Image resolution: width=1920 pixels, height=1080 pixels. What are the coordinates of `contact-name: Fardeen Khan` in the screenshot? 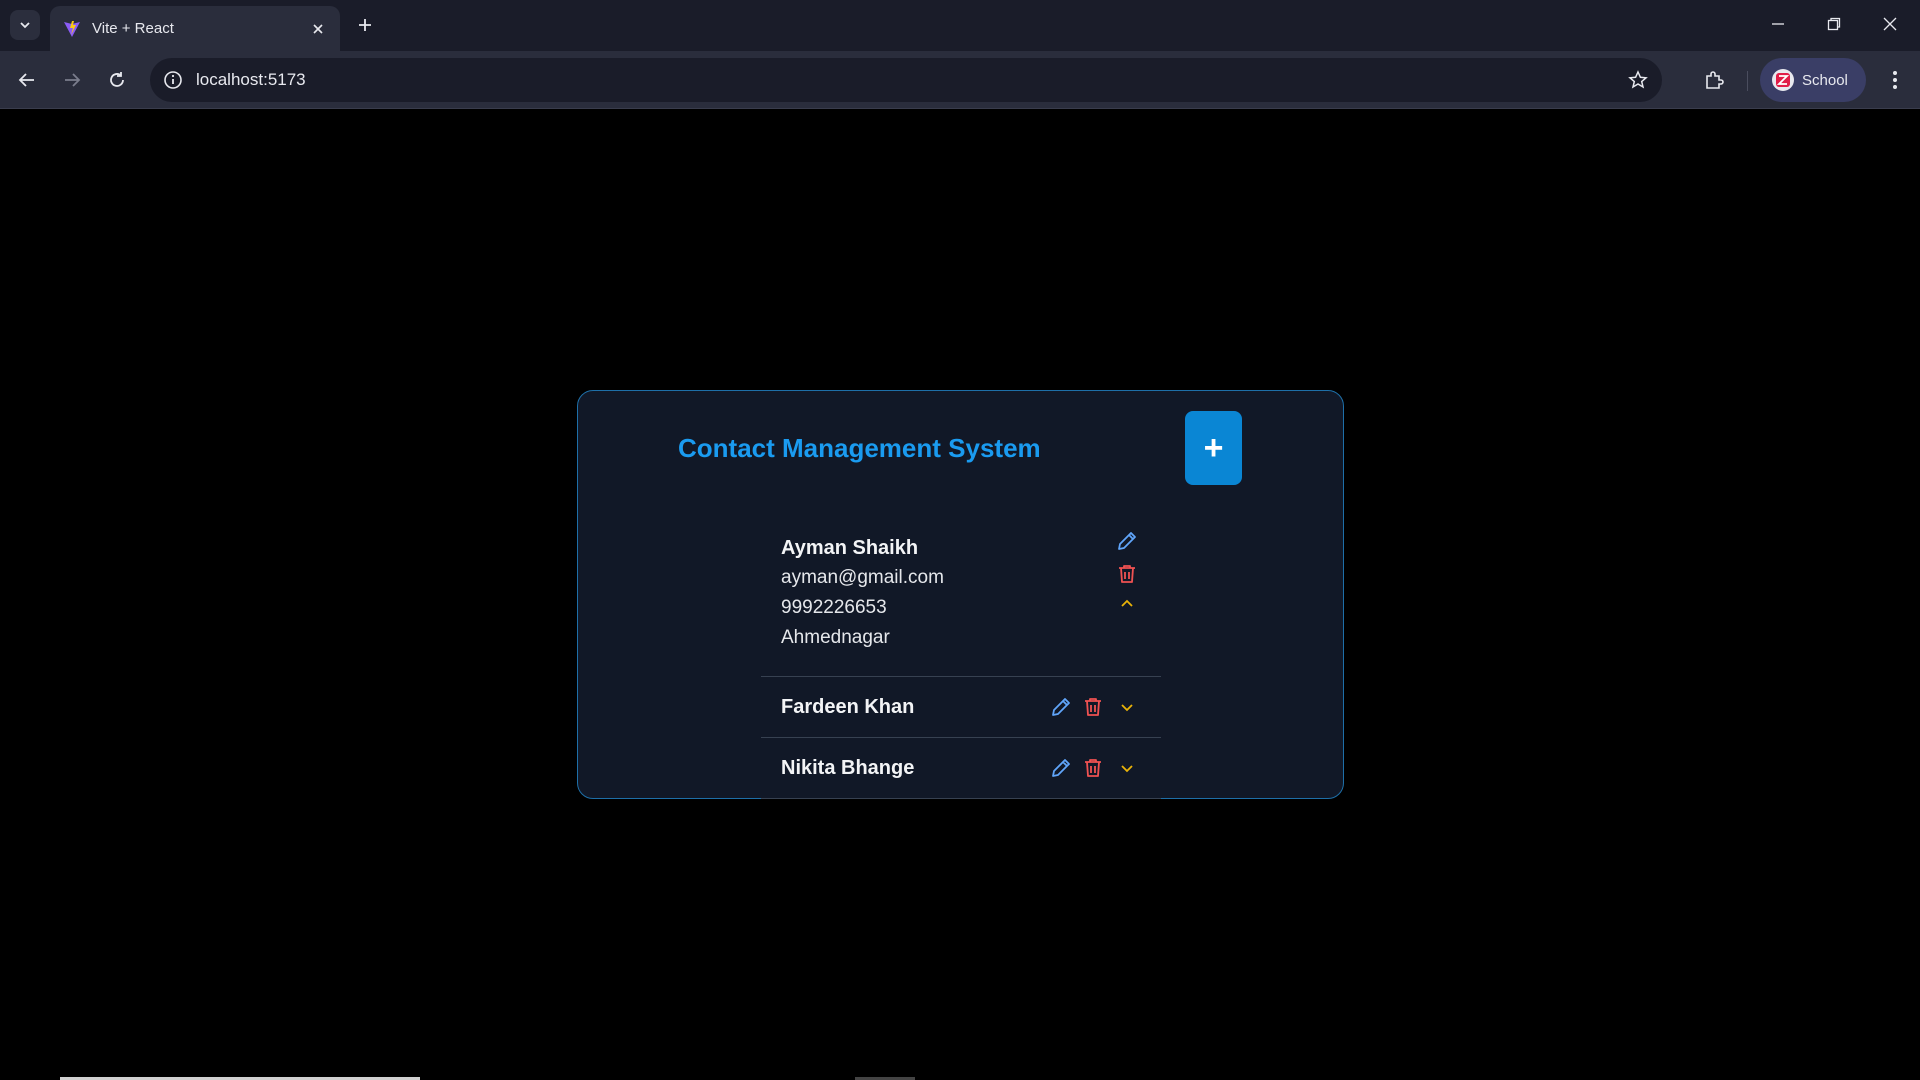 It's located at (848, 707).